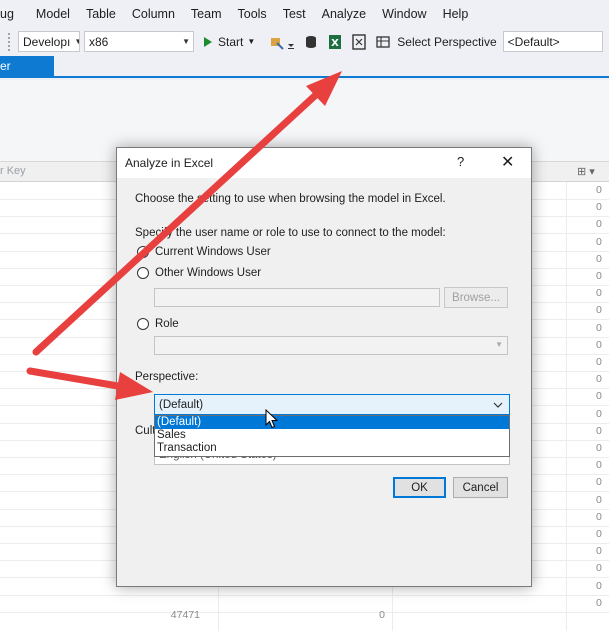 The image size is (609, 631). Describe the element at coordinates (167, 377) in the screenshot. I see `perspective-label: Perspective:` at that location.